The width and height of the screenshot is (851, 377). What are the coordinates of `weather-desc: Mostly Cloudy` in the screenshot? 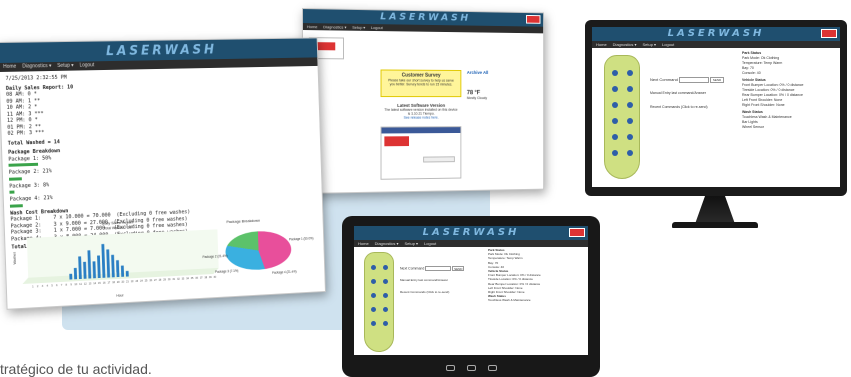 It's located at (477, 98).